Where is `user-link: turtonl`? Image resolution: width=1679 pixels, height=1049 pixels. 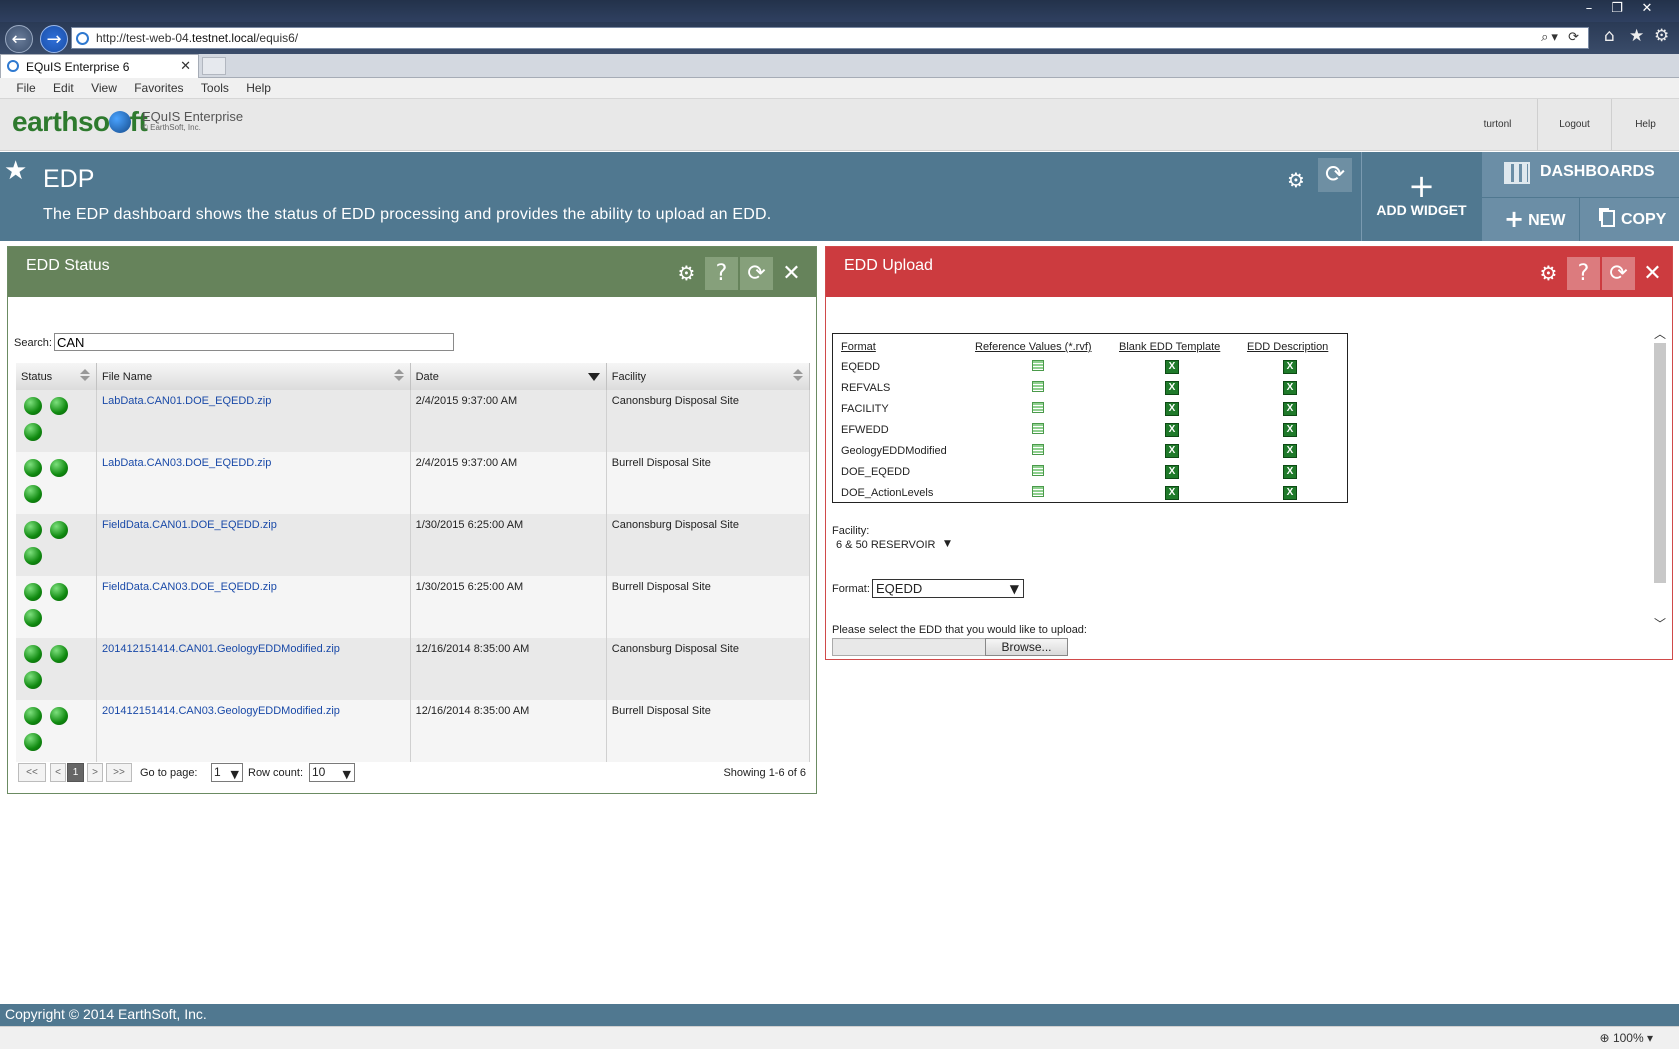
user-link: turtonl is located at coordinates (1497, 125).